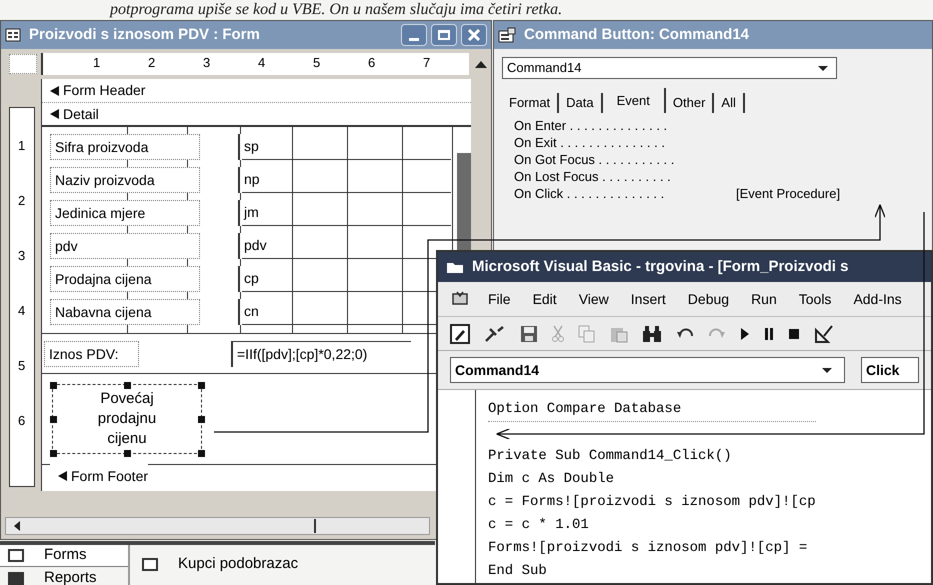 Image resolution: width=933 pixels, height=585 pixels. I want to click on binoculars-icon, so click(652, 333).